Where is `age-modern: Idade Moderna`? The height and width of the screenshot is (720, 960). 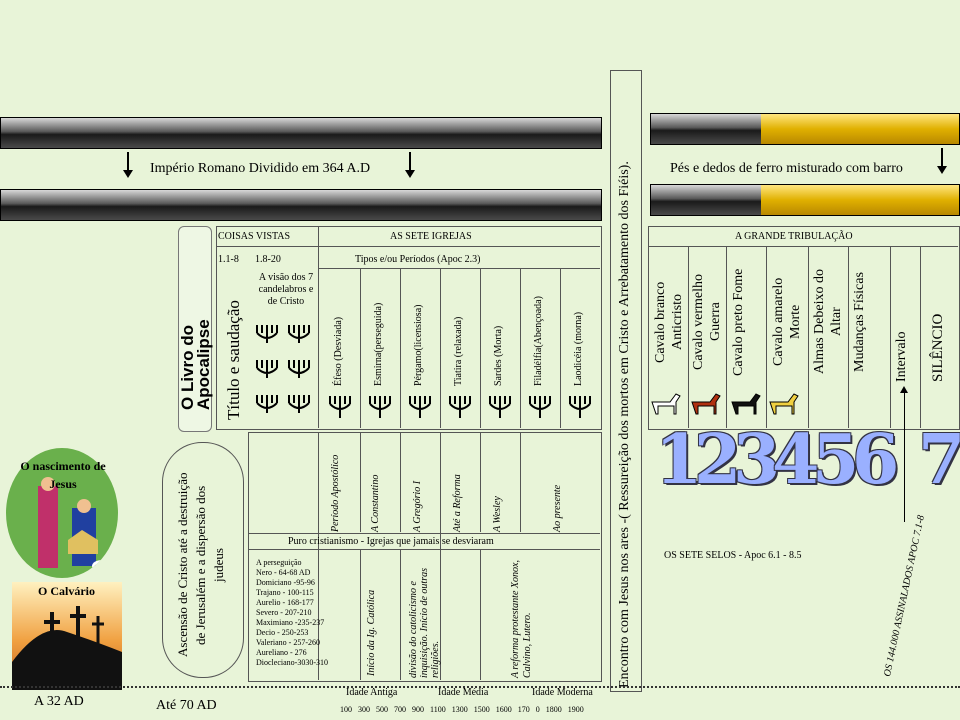
age-modern: Idade Moderna is located at coordinates (562, 692).